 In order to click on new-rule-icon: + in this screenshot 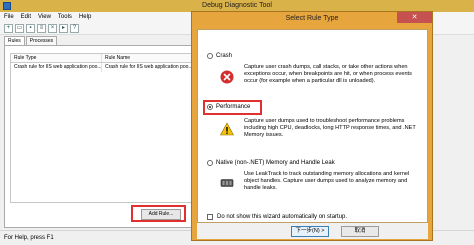, I will do `click(8, 28)`.